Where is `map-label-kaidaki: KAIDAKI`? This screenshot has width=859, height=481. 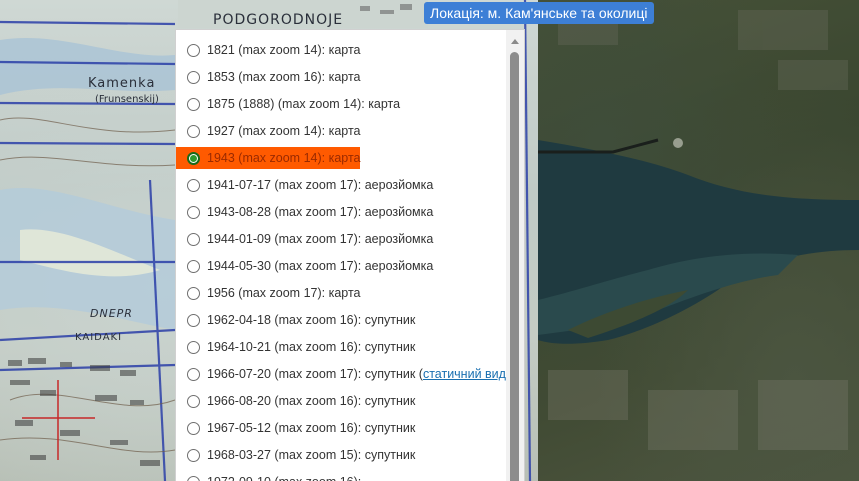
map-label-kaidaki: KAIDAKI is located at coordinates (99, 337).